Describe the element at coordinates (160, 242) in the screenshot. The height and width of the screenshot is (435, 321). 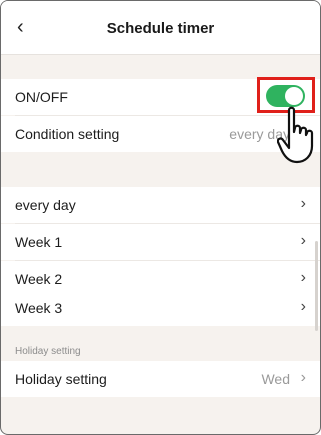
I see `schedule-item: Week 1 ›` at that location.